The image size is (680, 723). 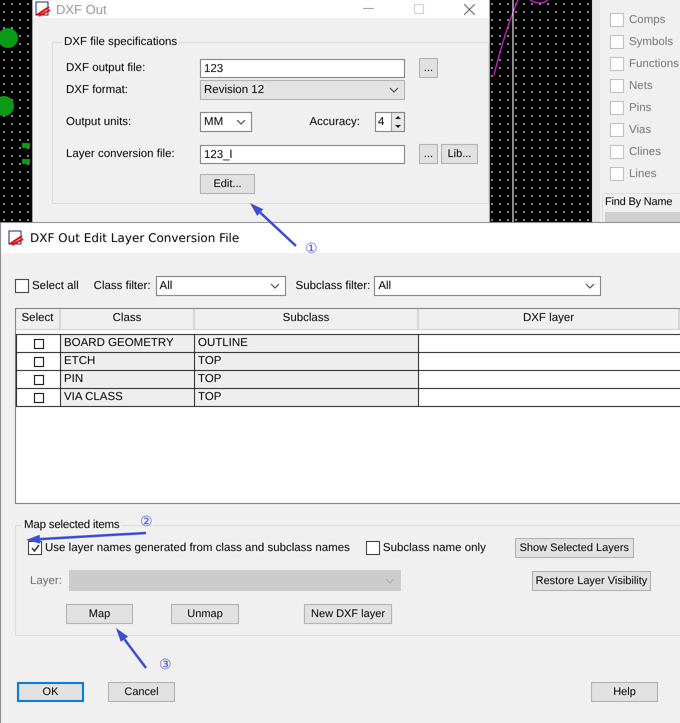 I want to click on format-dropdown: Revision 12, so click(x=302, y=90).